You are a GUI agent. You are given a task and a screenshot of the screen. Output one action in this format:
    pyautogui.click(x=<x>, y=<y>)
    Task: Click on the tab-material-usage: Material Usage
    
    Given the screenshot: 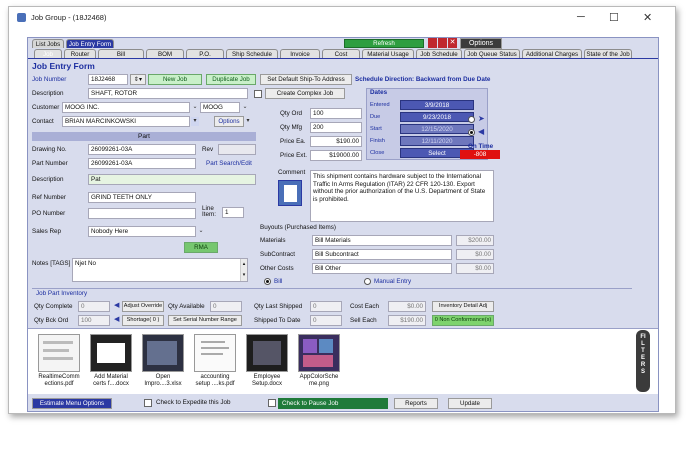 What is the action you would take?
    pyautogui.click(x=388, y=53)
    